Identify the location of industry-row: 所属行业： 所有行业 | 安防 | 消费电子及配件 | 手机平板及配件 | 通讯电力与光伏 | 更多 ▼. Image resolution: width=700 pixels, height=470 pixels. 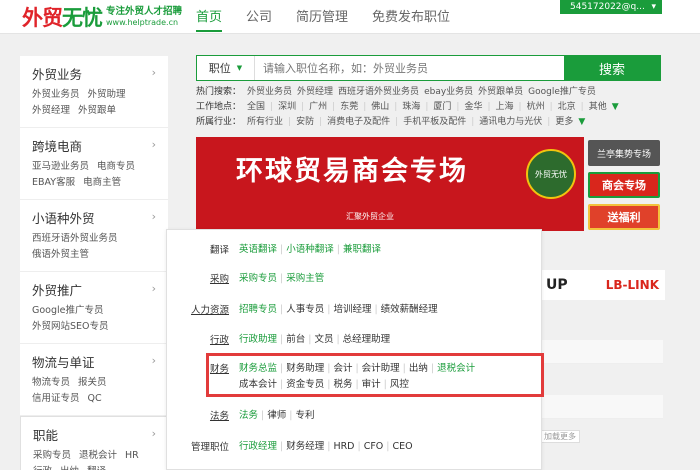
(391, 122).